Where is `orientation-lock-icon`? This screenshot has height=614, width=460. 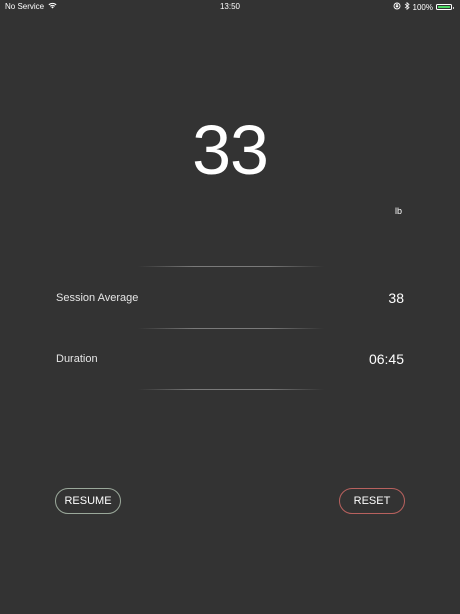
orientation-lock-icon is located at coordinates (397, 7).